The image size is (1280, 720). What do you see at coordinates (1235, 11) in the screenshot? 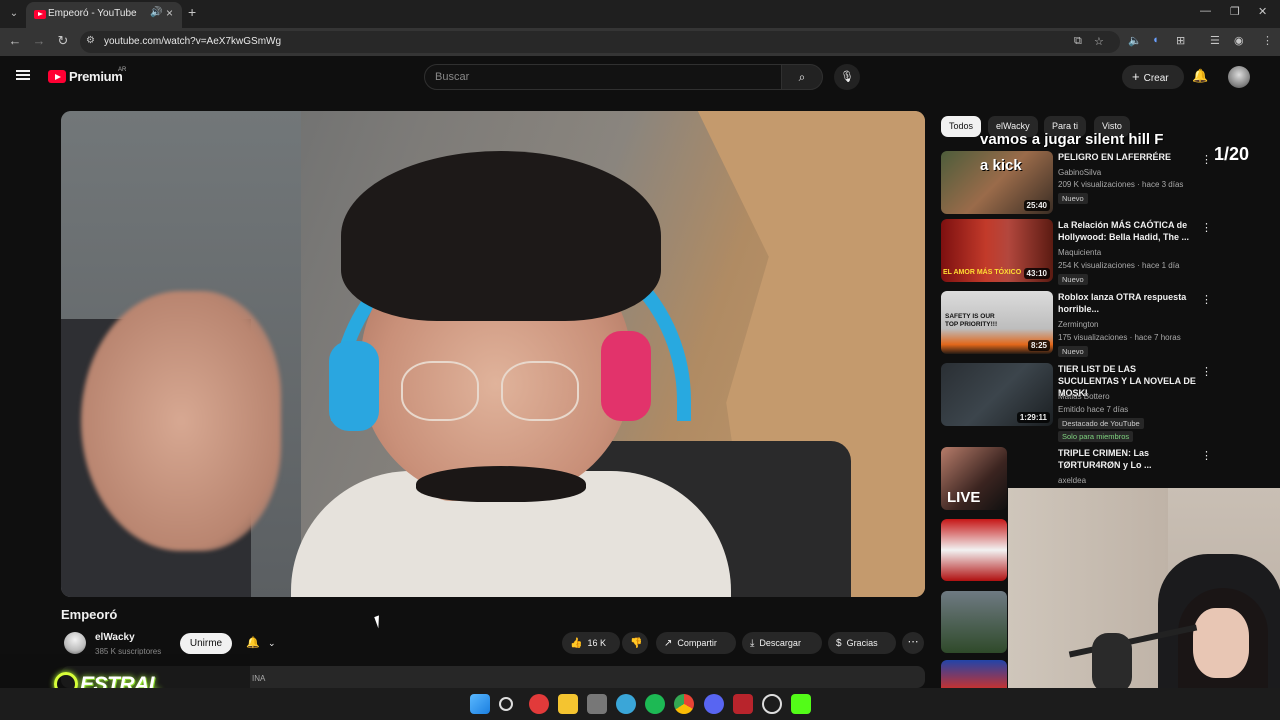
I see `restore-icon: ❐` at bounding box center [1235, 11].